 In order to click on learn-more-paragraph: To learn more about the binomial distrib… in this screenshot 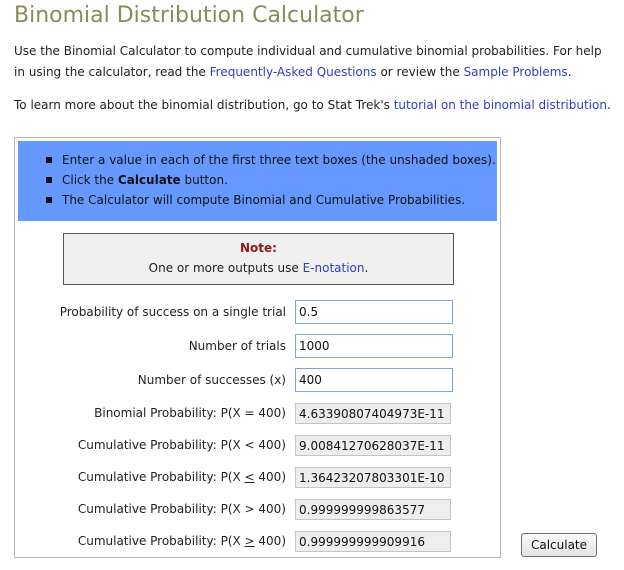, I will do `click(312, 105)`.